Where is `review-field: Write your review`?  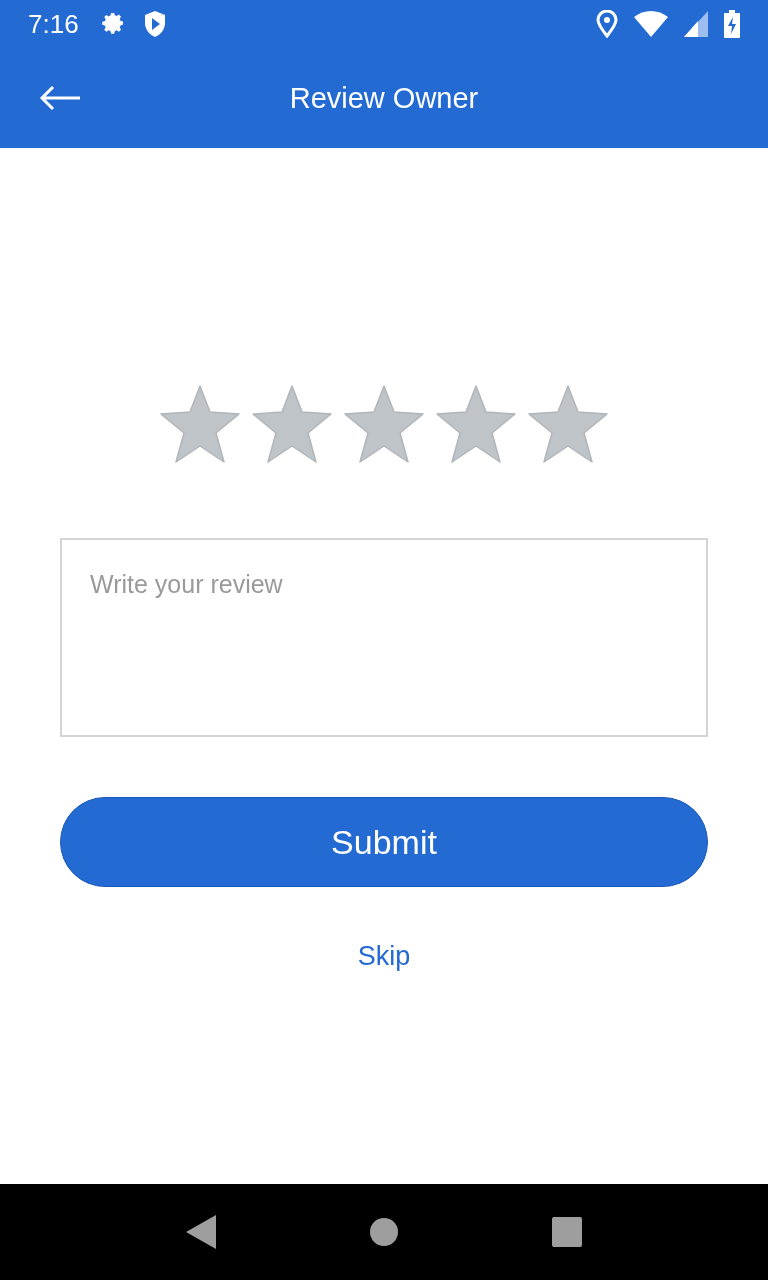
review-field: Write your review is located at coordinates (384, 637).